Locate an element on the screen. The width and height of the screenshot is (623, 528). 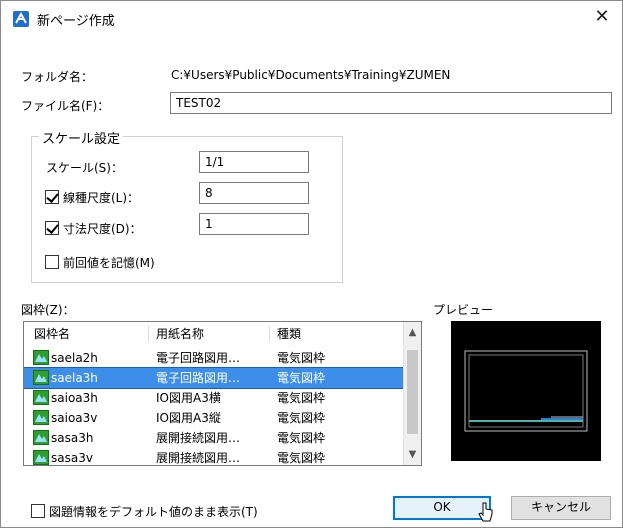
dim-scale-checkbox is located at coordinates (52, 228).